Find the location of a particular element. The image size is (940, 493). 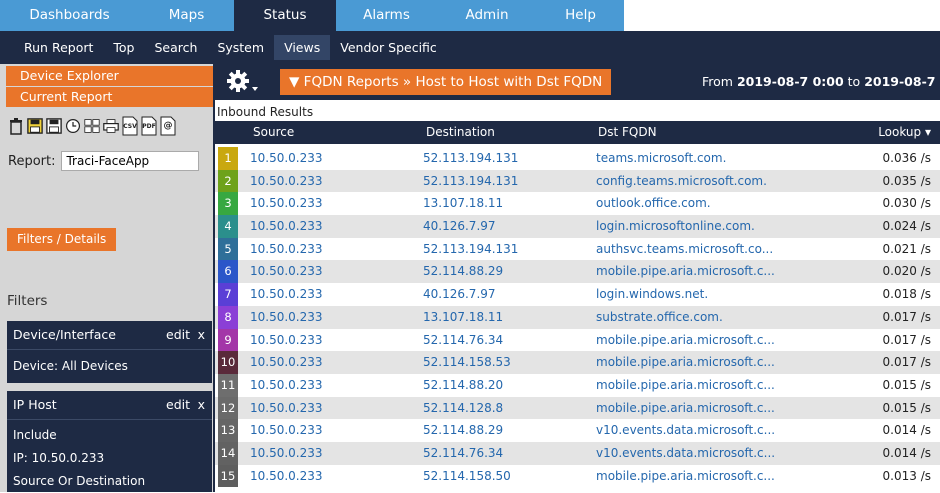

device-explorer-link: Device Explorer is located at coordinates (109, 76).